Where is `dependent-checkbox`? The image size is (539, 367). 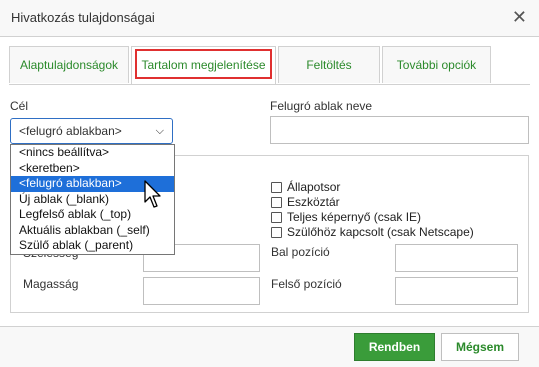 dependent-checkbox is located at coordinates (276, 232).